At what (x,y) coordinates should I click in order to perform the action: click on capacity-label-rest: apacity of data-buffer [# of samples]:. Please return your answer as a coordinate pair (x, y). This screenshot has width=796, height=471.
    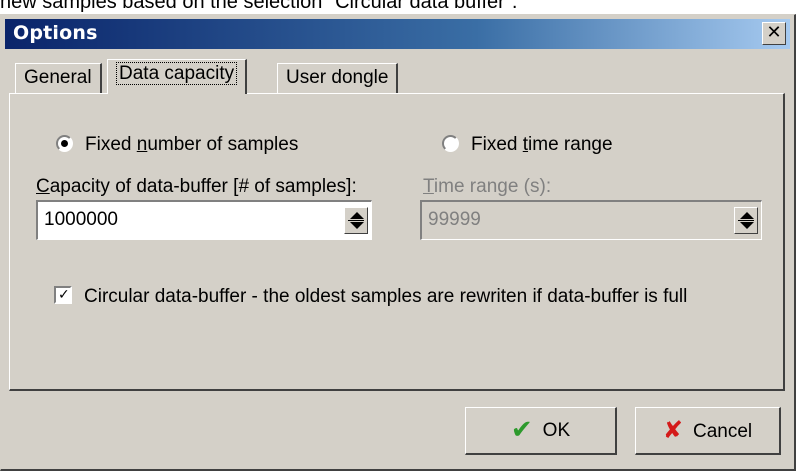
    Looking at the image, I should click on (203, 186).